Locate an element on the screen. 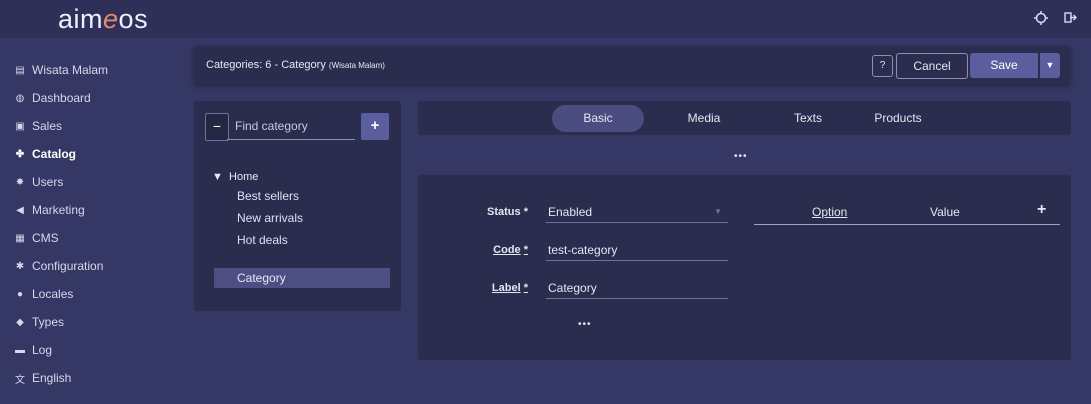  tree-node: New arrivals is located at coordinates (270, 218).